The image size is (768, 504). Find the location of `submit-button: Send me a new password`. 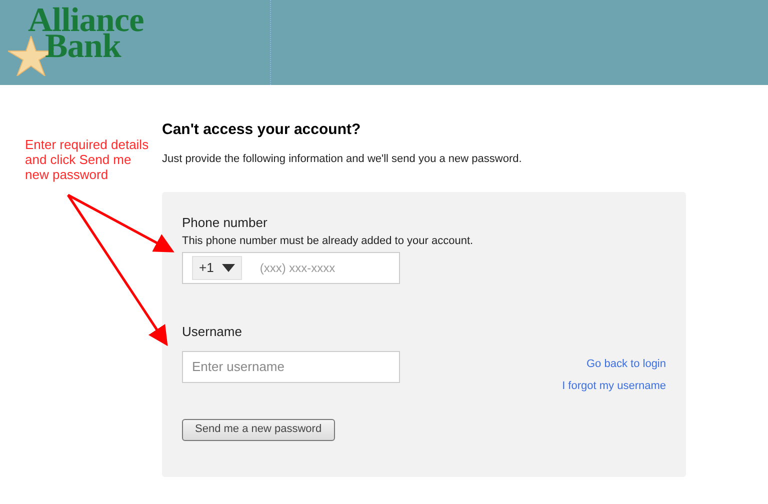

submit-button: Send me a new password is located at coordinates (258, 429).